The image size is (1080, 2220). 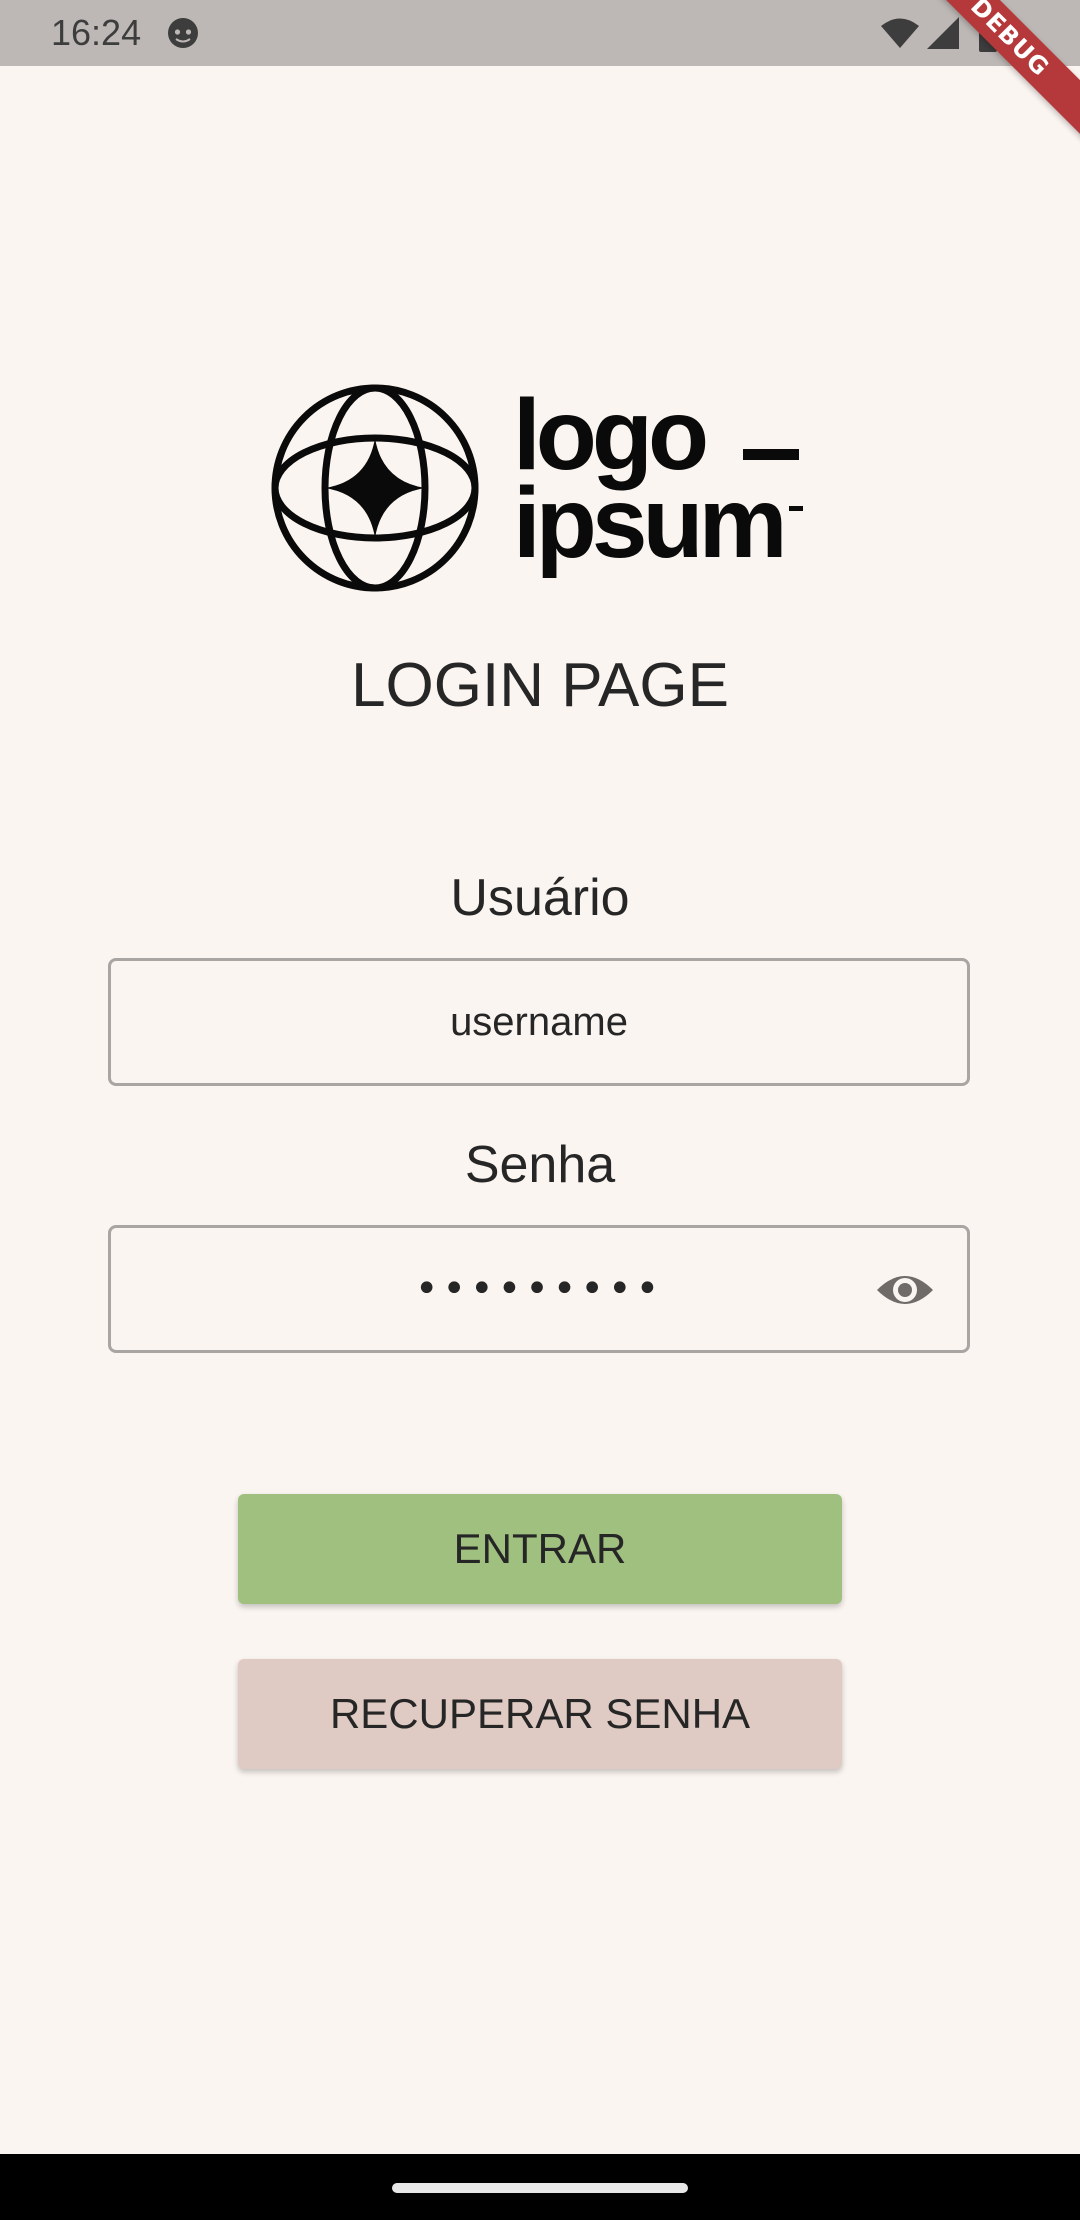 I want to click on logo-wordmark: logo ipsum, so click(x=663, y=479).